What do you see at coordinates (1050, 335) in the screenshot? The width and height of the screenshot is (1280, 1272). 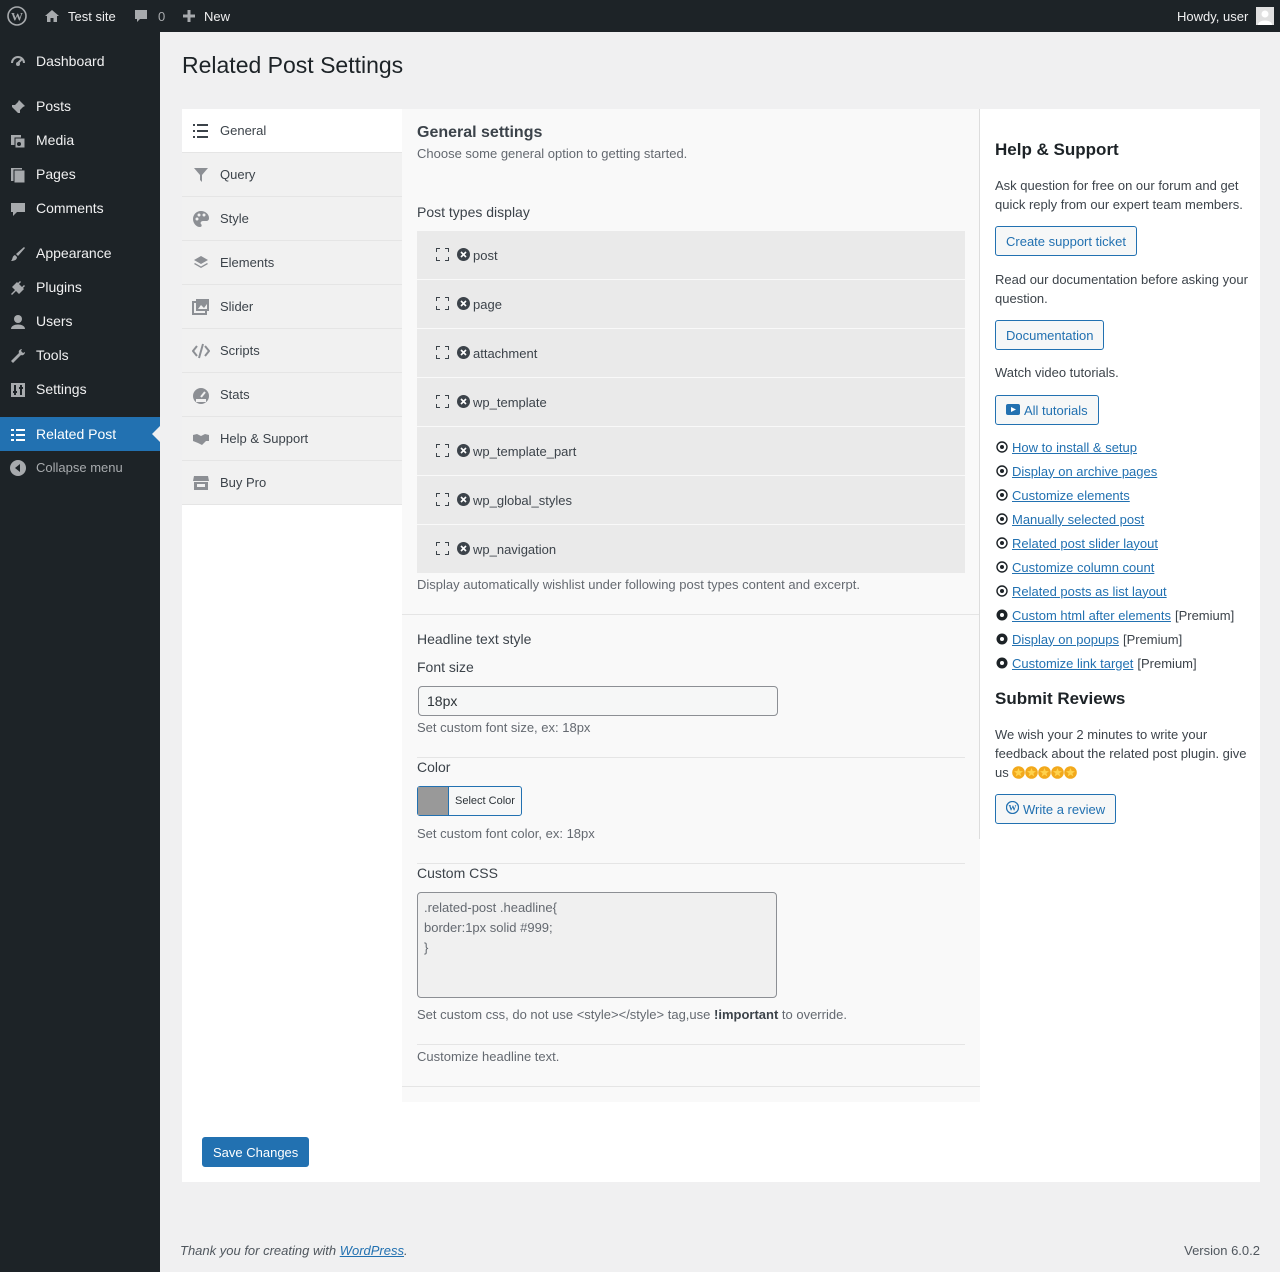 I see `documentation-button: Documentation` at bounding box center [1050, 335].